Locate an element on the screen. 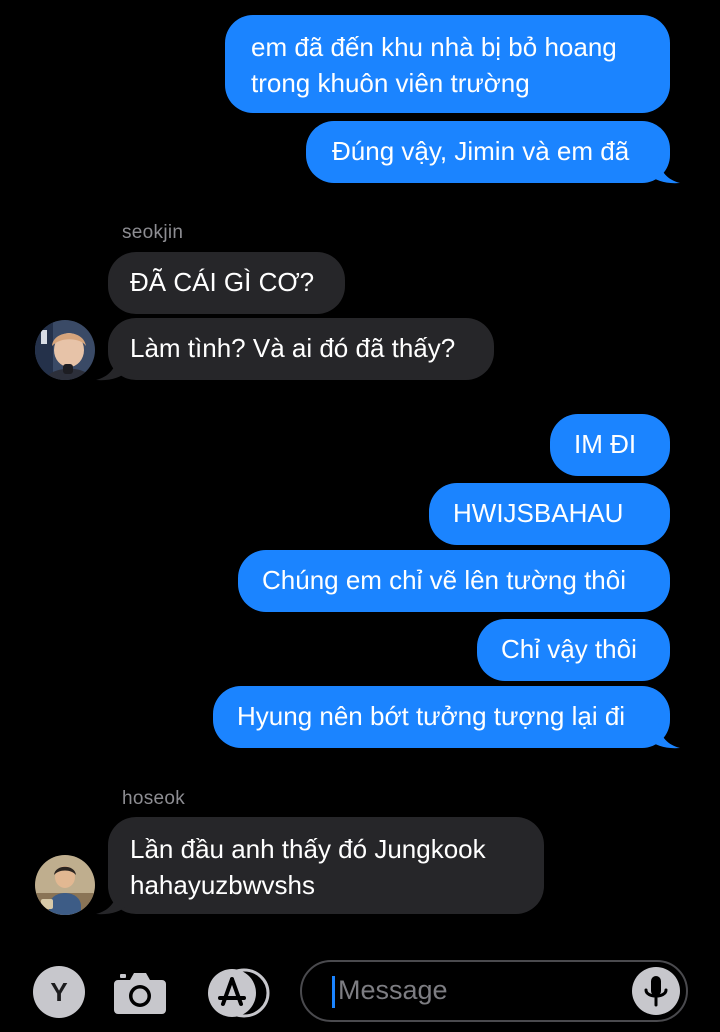 The height and width of the screenshot is (1032, 720). outgoing-message: IM ĐI is located at coordinates (610, 445).